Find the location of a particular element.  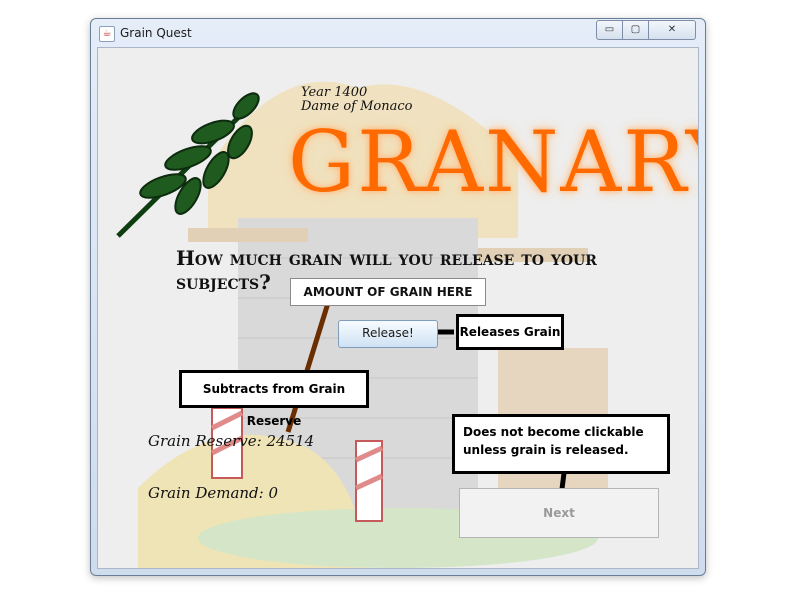

release-button: Release! is located at coordinates (388, 334).